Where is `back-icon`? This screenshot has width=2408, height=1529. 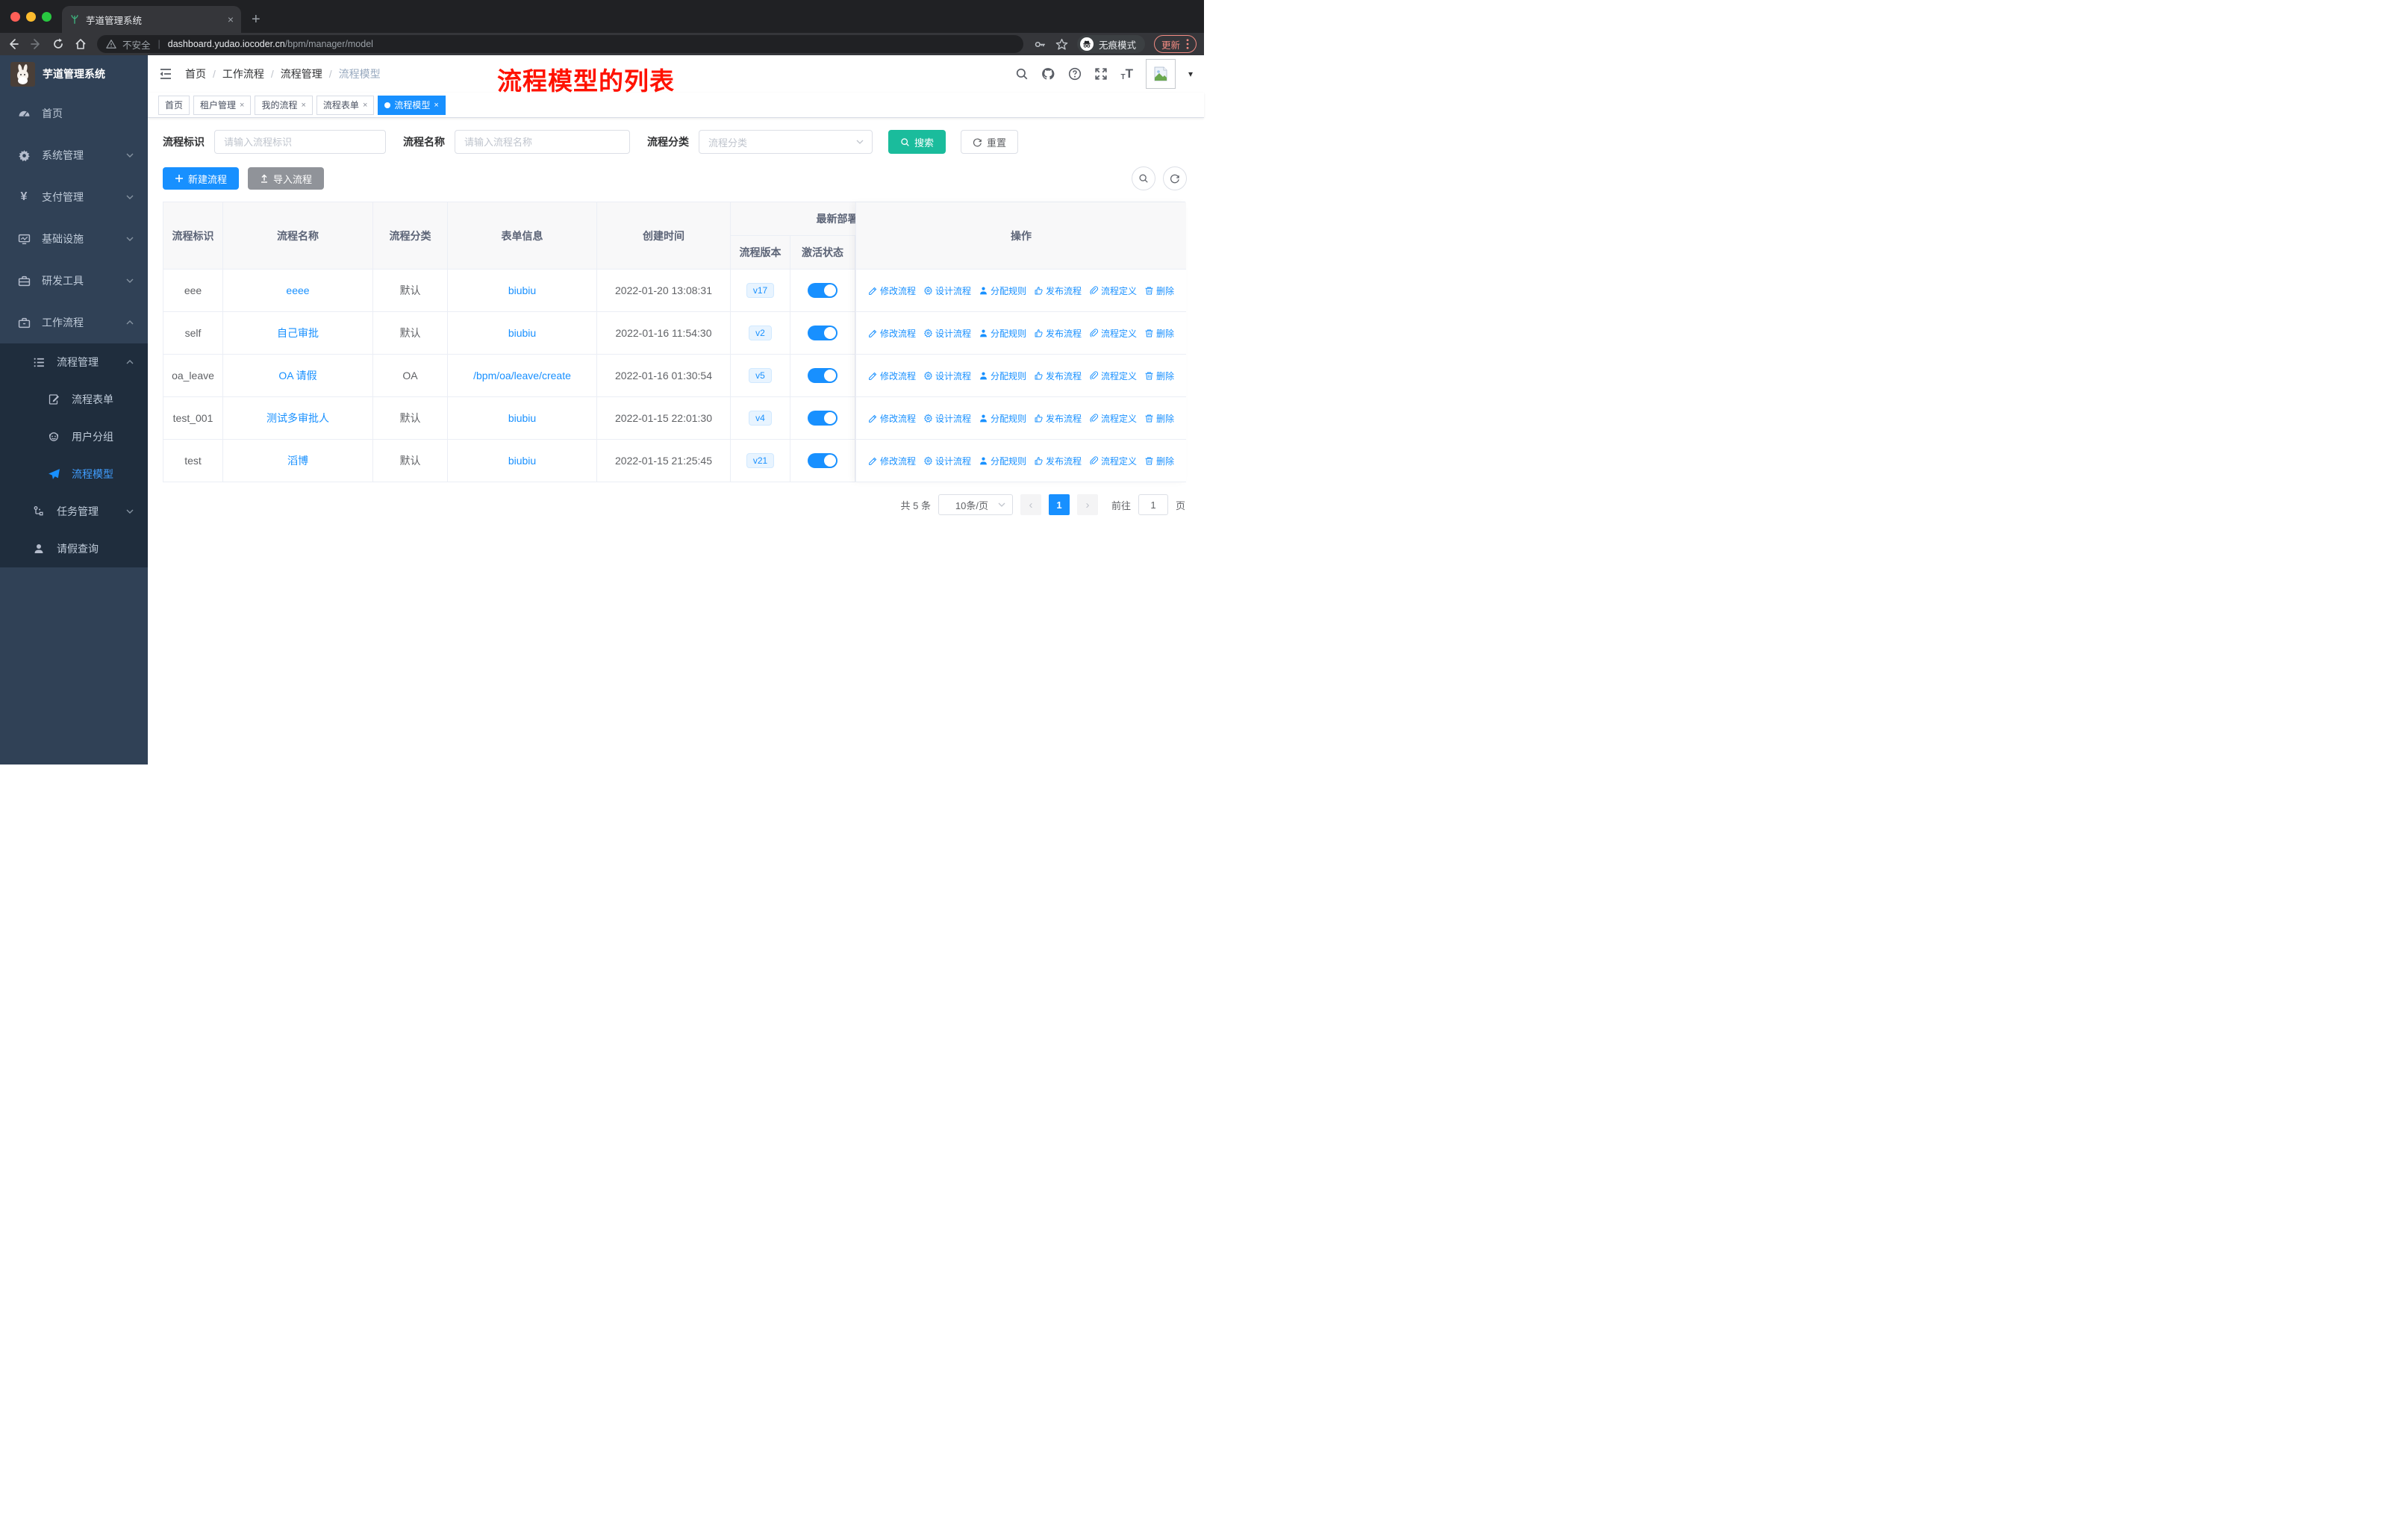
back-icon is located at coordinates (13, 44).